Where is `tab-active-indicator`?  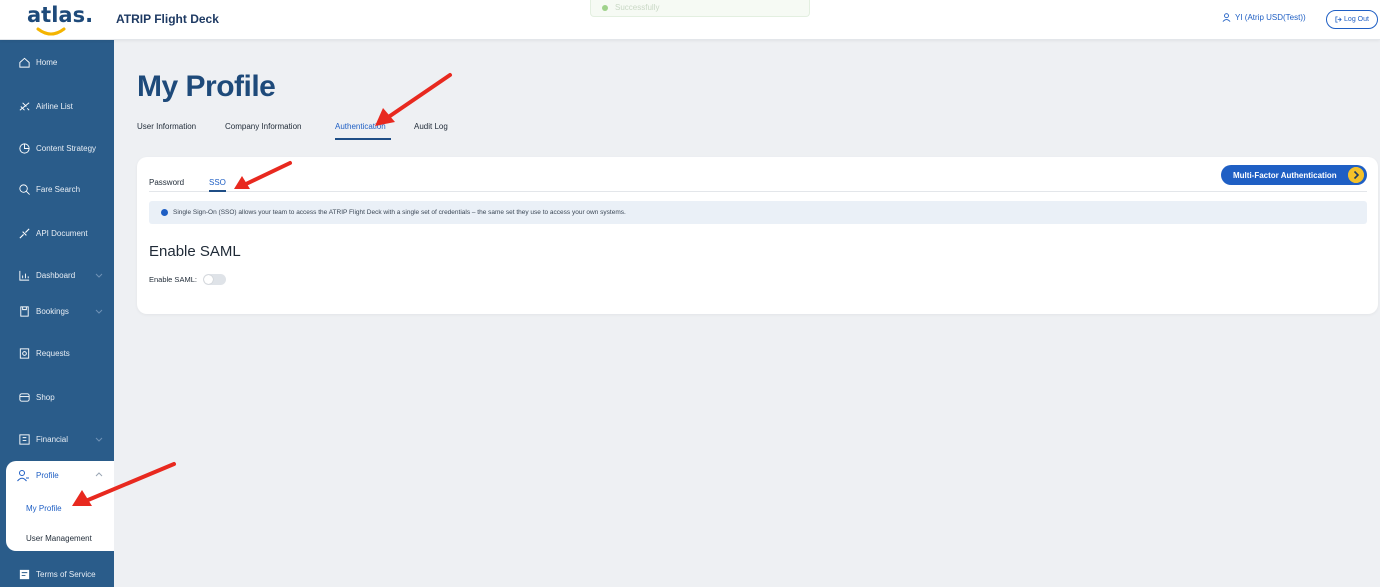 tab-active-indicator is located at coordinates (363, 139).